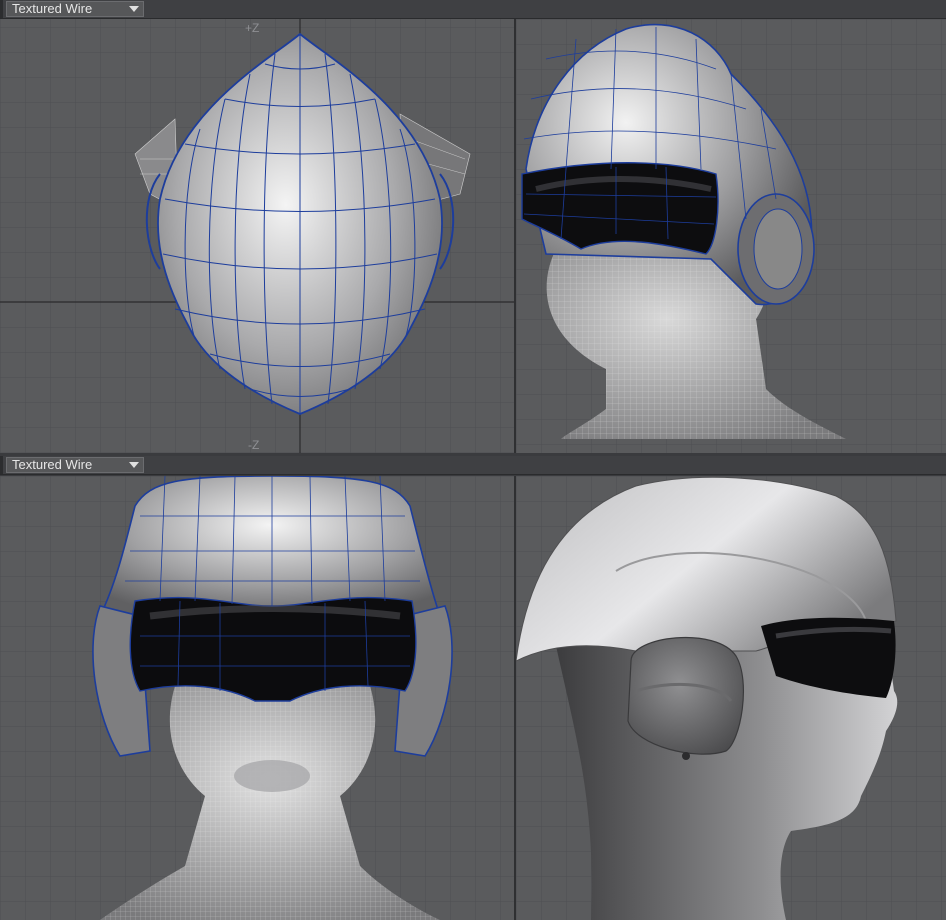 The width and height of the screenshot is (946, 920). I want to click on top-view-mode-label: Textured Wire, so click(52, 8).